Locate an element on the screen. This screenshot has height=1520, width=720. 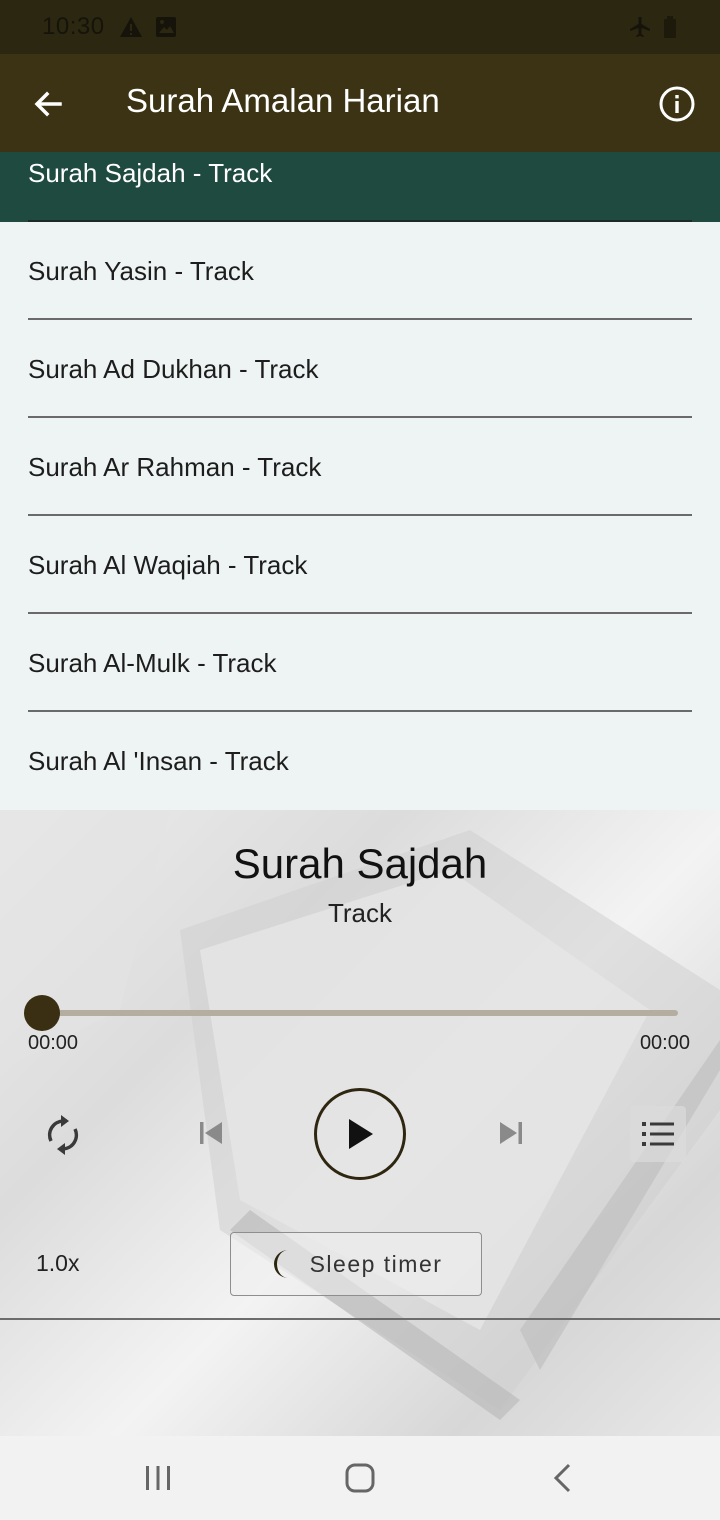
play-button is located at coordinates (360, 1134).